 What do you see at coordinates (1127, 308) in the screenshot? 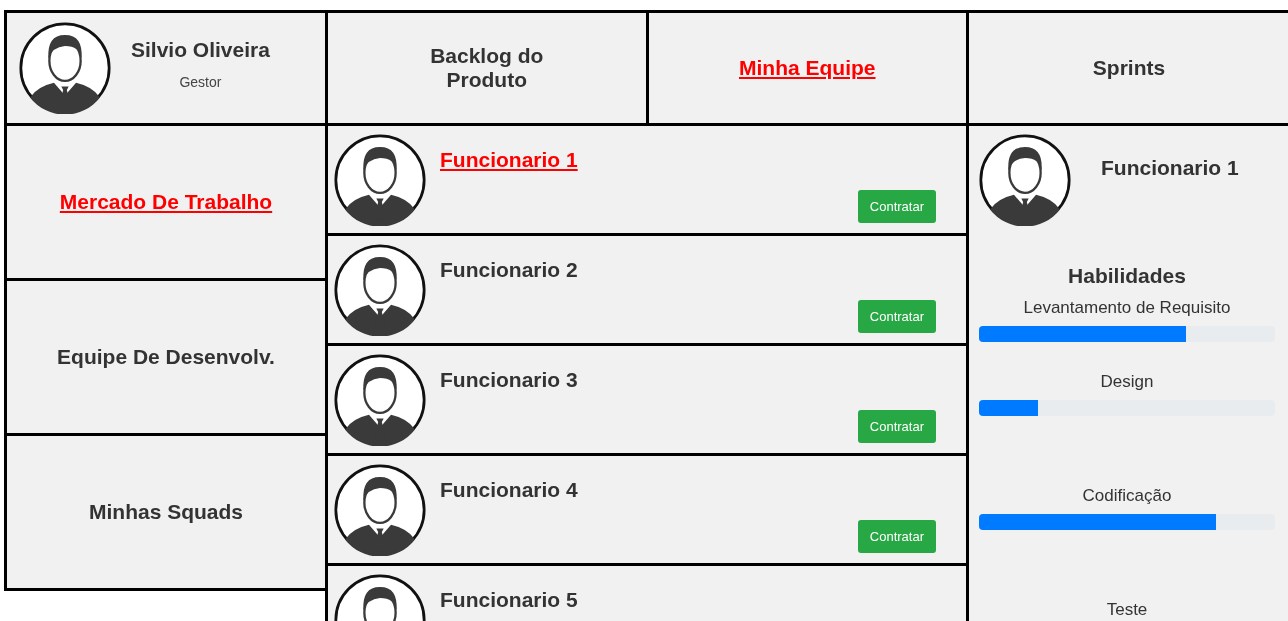
I see `skill-label: Levantamento de Requisito` at bounding box center [1127, 308].